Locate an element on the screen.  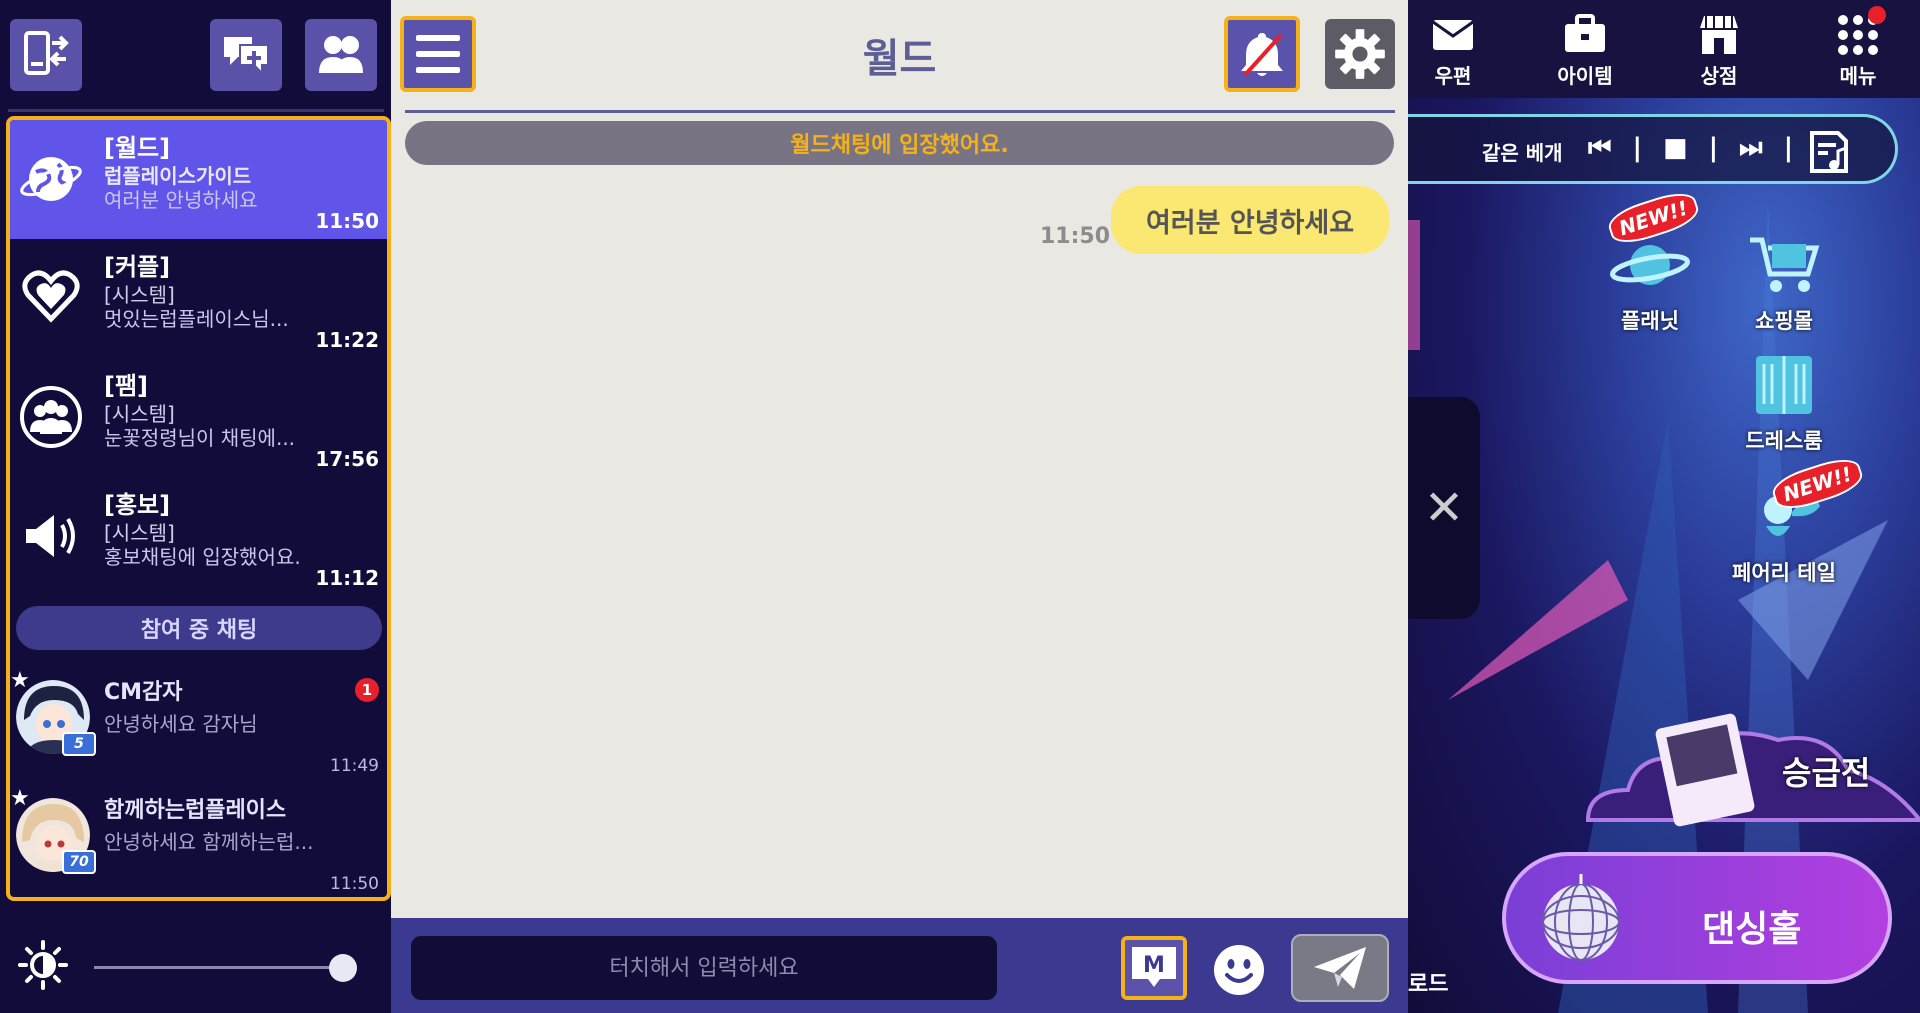
item-label: 아이템 is located at coordinates (1585, 76).